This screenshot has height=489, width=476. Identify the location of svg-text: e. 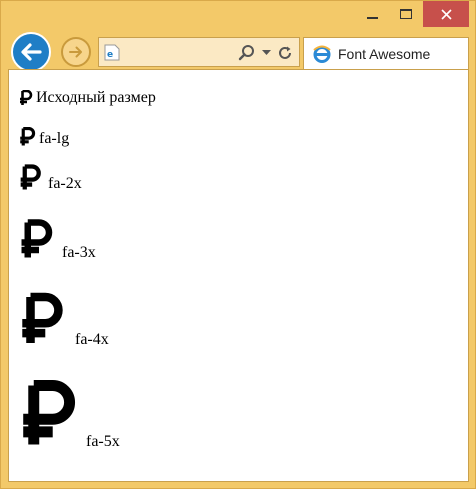
(110, 55).